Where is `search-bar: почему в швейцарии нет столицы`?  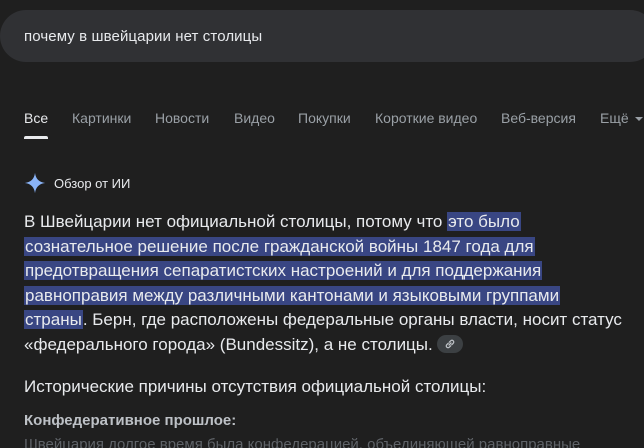 search-bar: почему в швейцарии нет столицы is located at coordinates (322, 36).